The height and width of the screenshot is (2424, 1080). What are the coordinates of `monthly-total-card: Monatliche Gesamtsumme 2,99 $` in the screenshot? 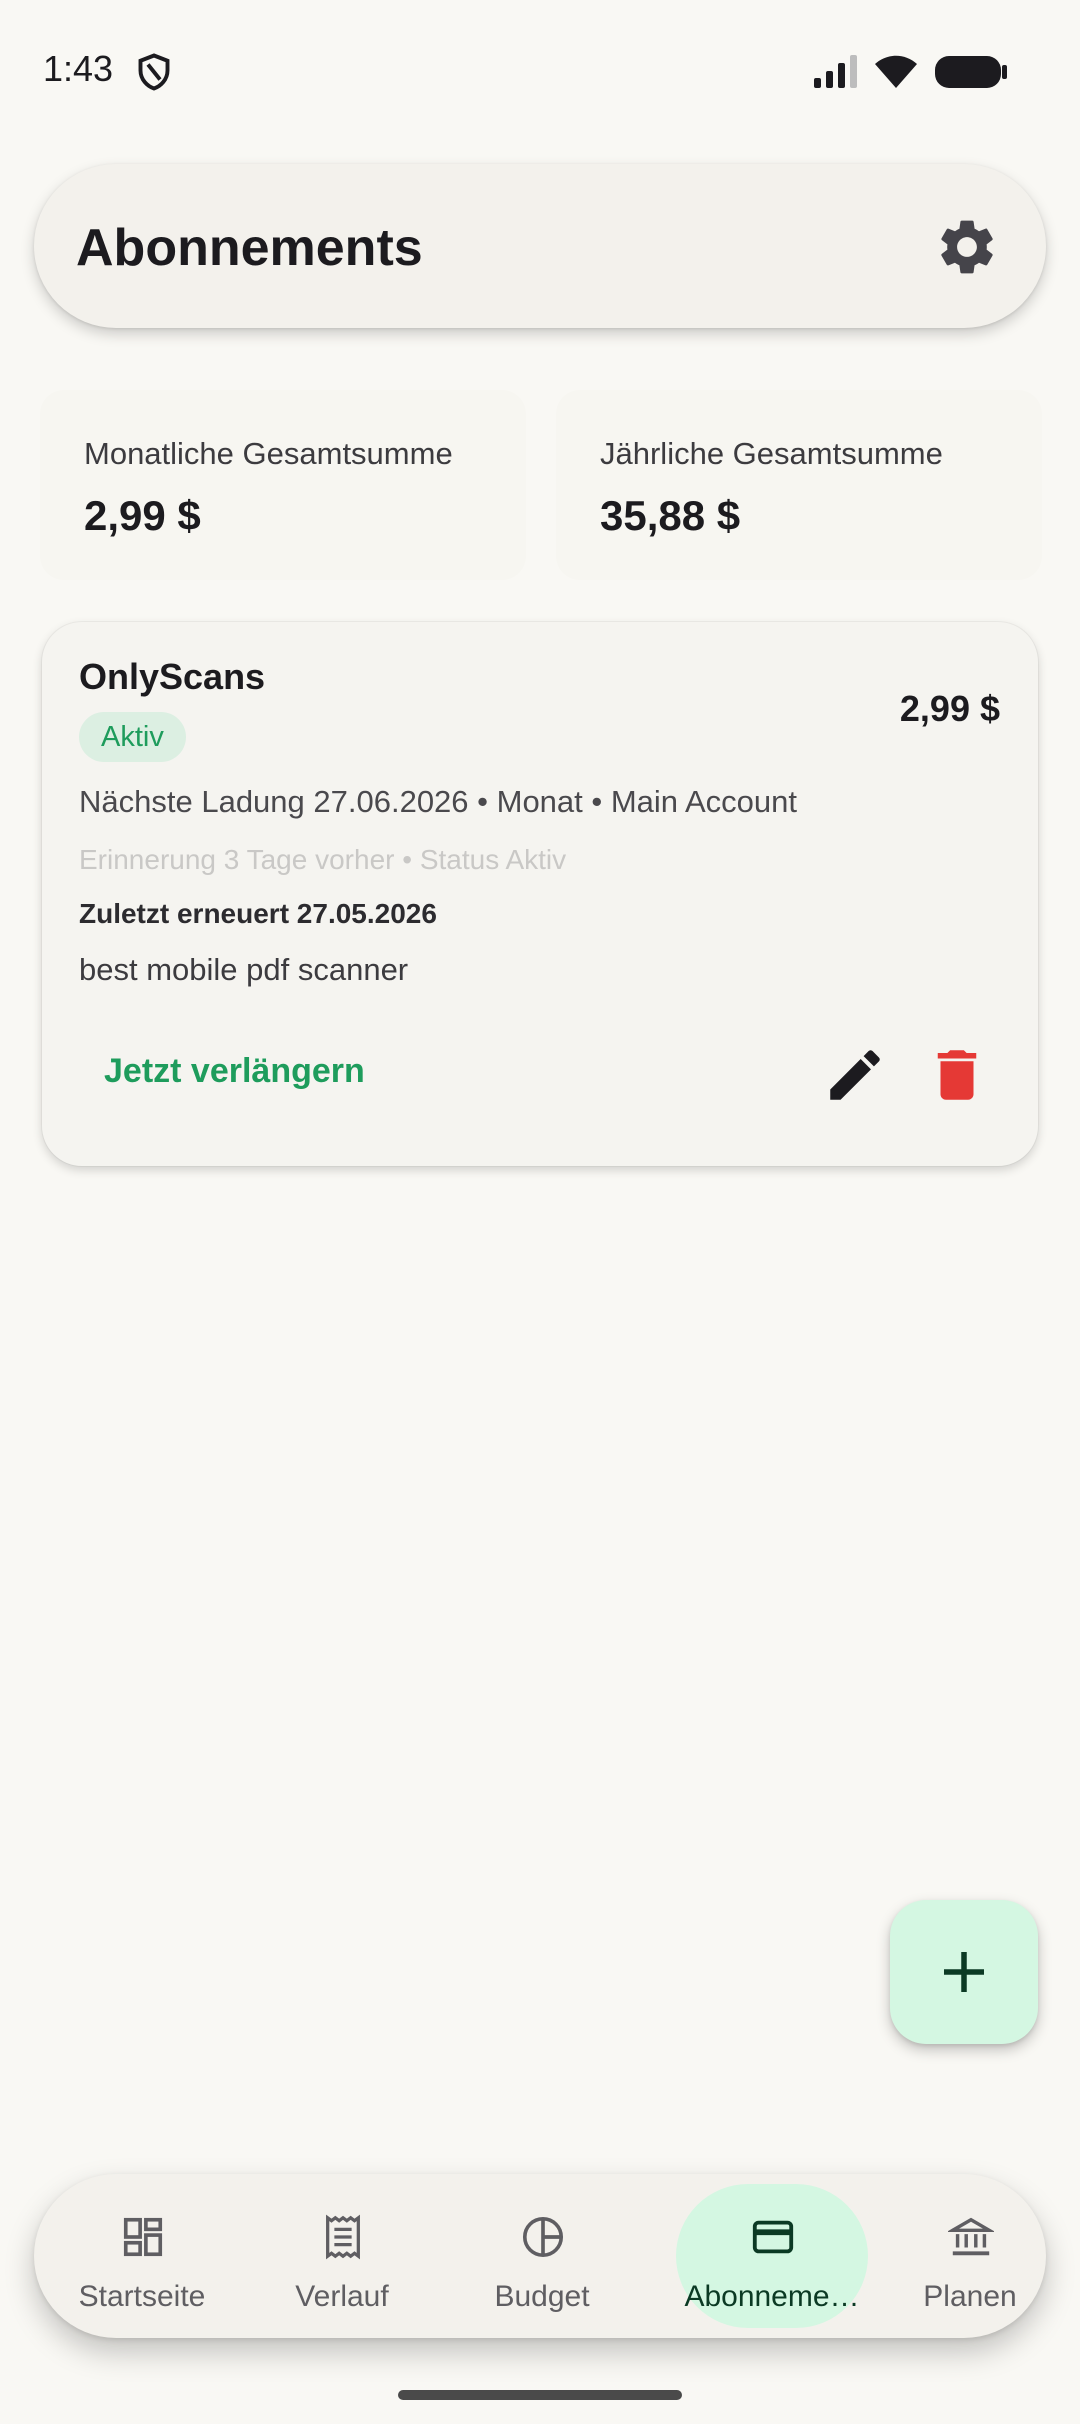 It's located at (283, 485).